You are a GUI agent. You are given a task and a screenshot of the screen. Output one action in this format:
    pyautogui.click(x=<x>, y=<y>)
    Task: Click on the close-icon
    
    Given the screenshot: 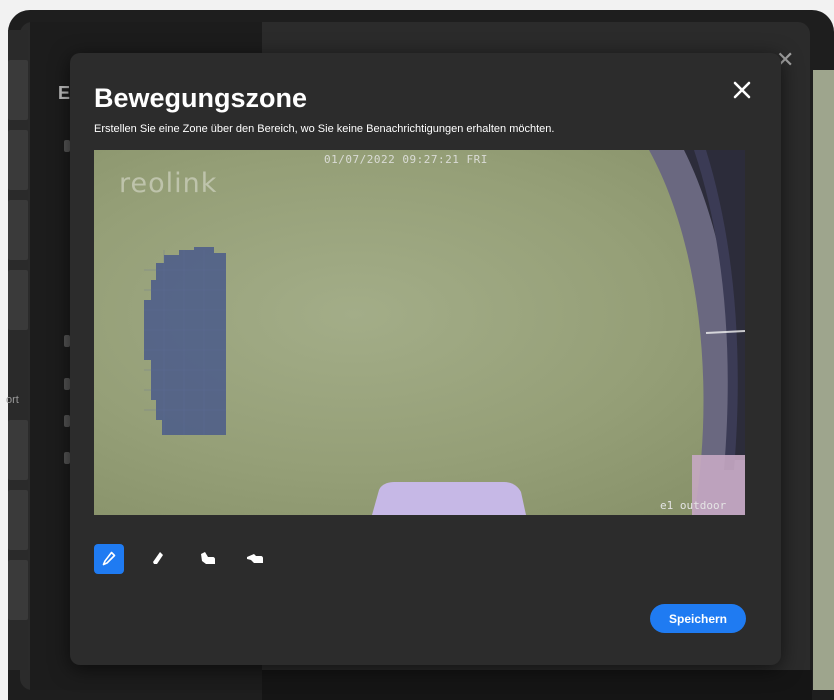 What is the action you would take?
    pyautogui.click(x=742, y=90)
    